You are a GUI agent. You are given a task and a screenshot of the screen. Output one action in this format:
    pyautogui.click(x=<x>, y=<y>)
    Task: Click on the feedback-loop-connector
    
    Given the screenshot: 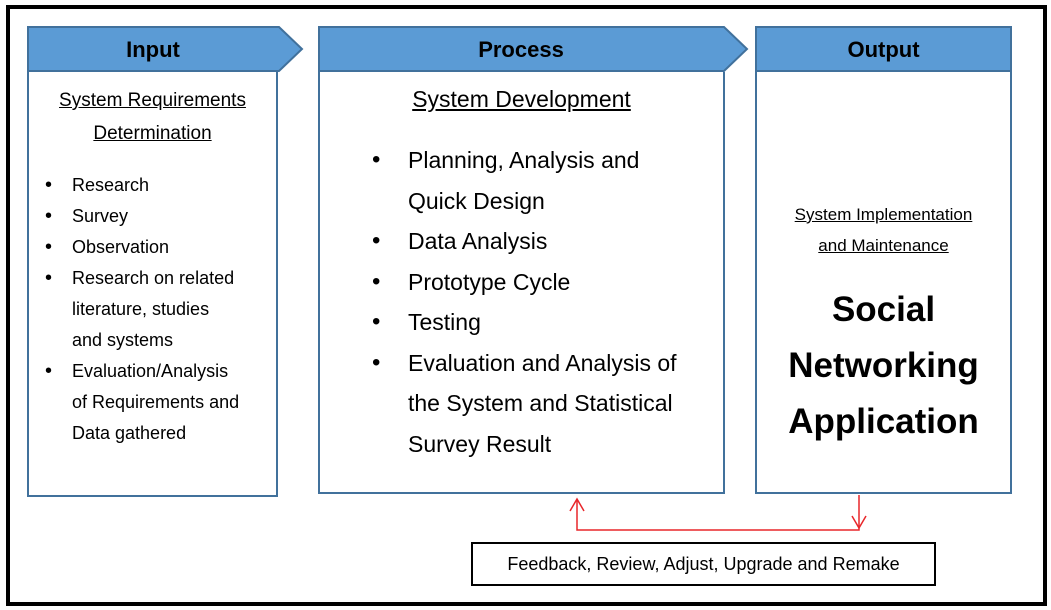 What is the action you would take?
    pyautogui.click(x=718, y=513)
    